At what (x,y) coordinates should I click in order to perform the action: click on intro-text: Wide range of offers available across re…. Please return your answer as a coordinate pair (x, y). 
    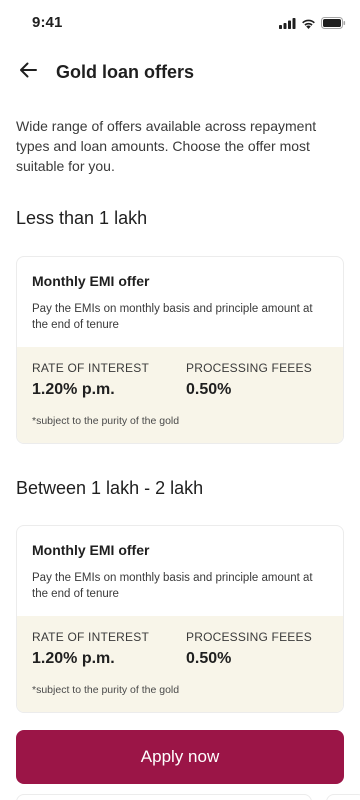
    Looking at the image, I should click on (166, 146).